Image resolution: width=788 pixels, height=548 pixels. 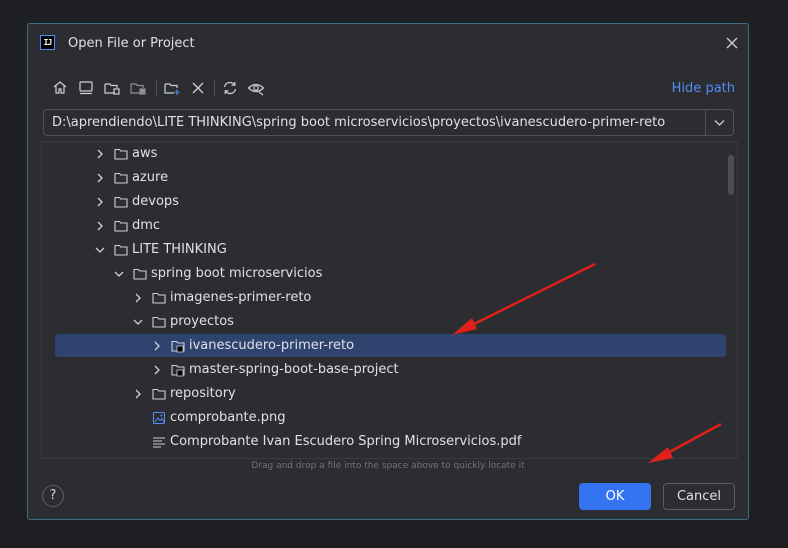 I want to click on module-folder-icon, so click(x=138, y=88).